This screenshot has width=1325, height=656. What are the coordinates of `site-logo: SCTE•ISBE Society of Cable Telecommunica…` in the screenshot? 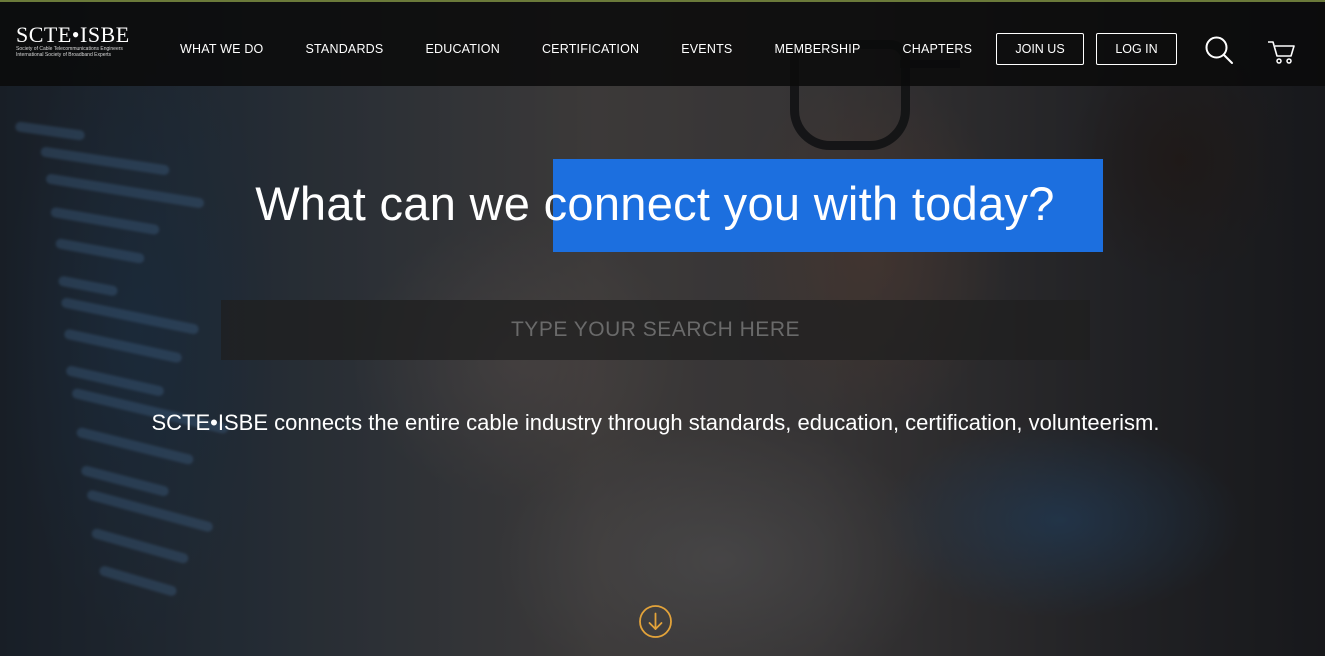 It's located at (82, 40).